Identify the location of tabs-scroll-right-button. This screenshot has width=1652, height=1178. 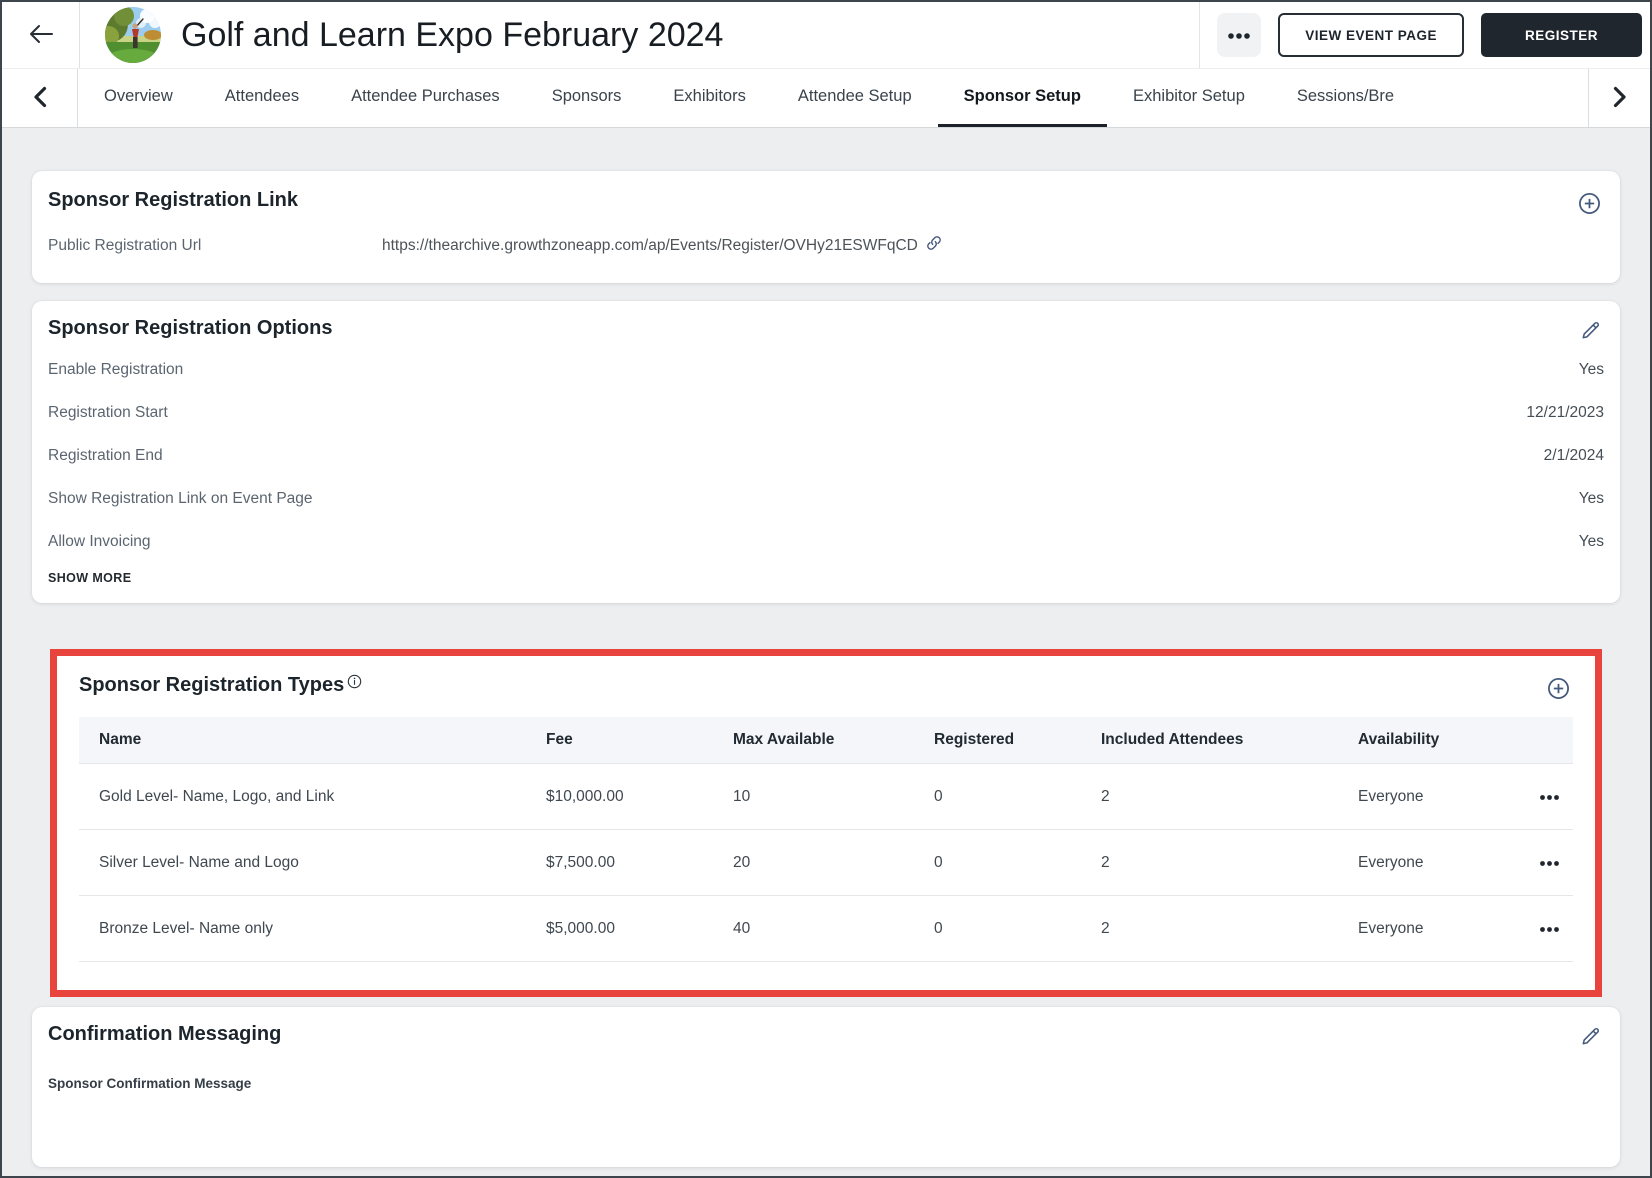
(1619, 98).